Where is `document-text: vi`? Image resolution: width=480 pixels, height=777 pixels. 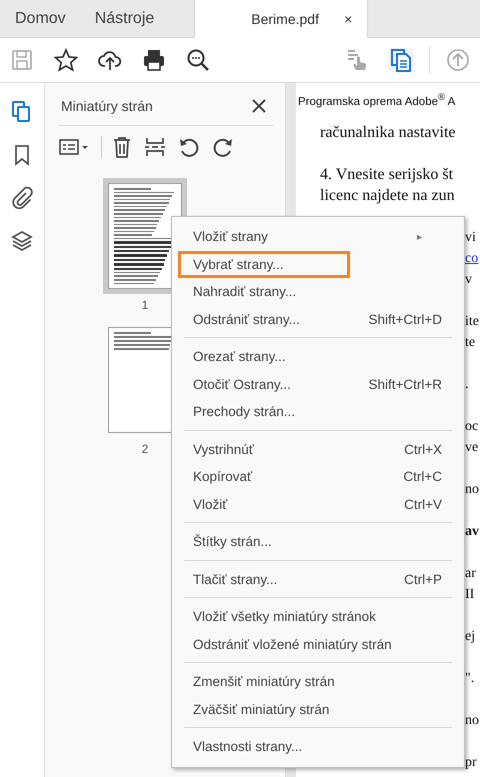
document-text: vi is located at coordinates (470, 238).